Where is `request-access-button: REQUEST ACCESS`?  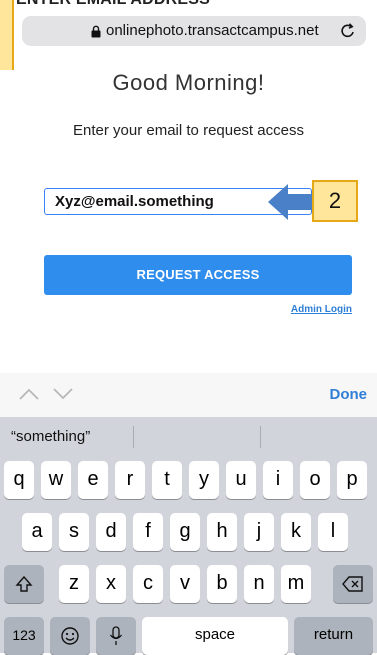 request-access-button: REQUEST ACCESS is located at coordinates (198, 275).